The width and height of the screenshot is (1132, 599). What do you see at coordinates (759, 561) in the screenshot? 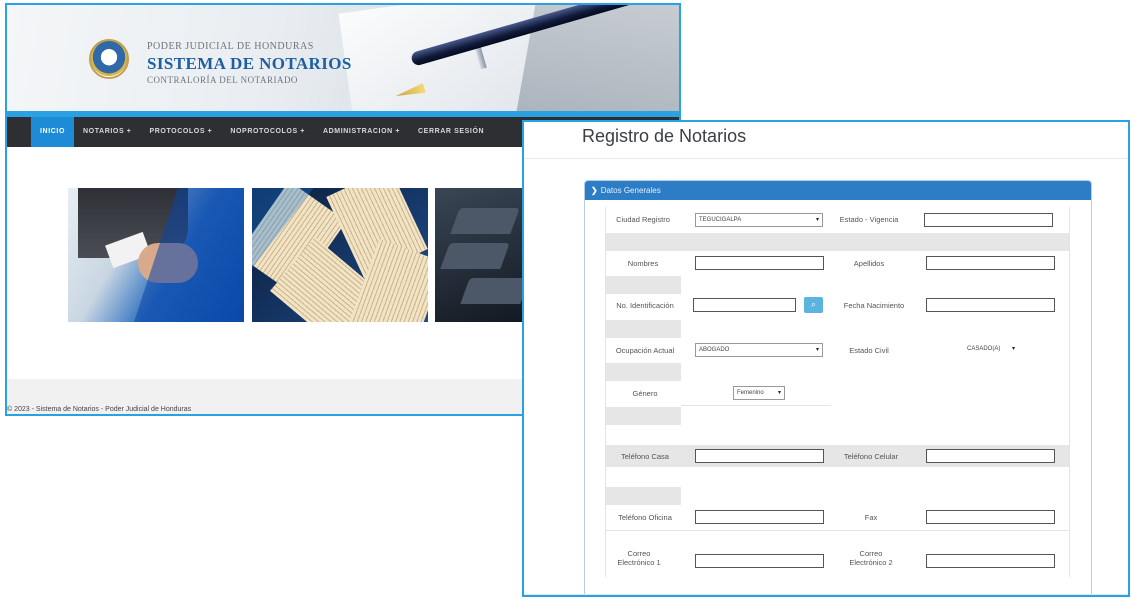
I see `correo-1-field` at bounding box center [759, 561].